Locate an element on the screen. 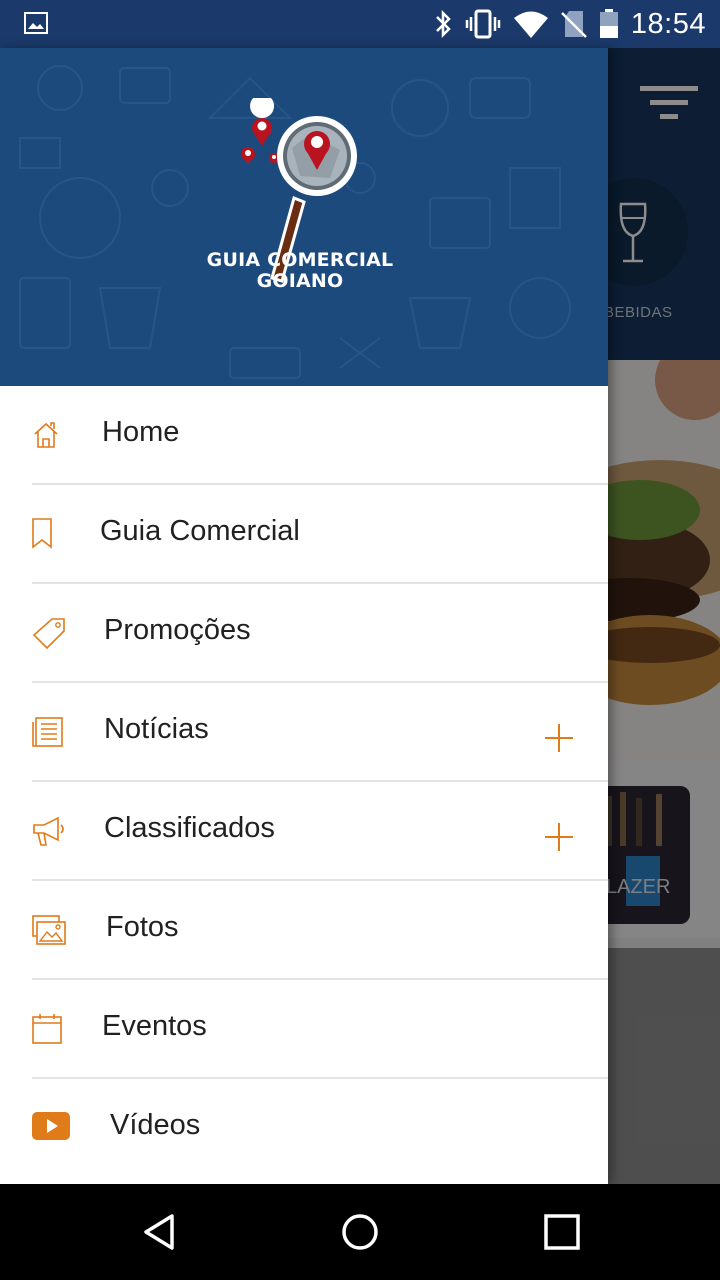 The height and width of the screenshot is (1280, 720). menu-item-fotos: Fotos is located at coordinates (320, 930).